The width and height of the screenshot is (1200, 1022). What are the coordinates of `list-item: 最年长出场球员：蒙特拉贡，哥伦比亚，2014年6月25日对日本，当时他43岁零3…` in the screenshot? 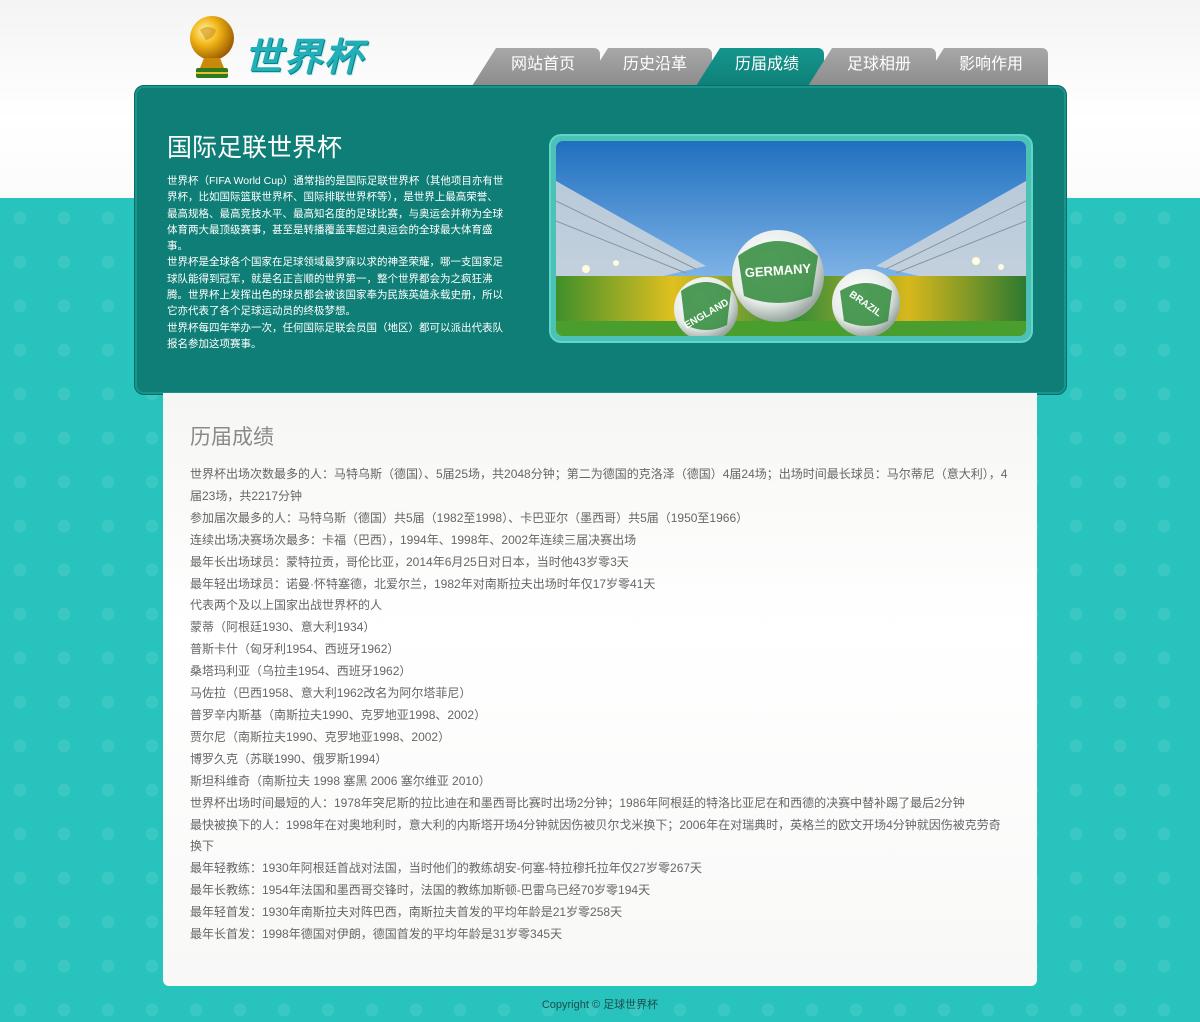 It's located at (409, 561).